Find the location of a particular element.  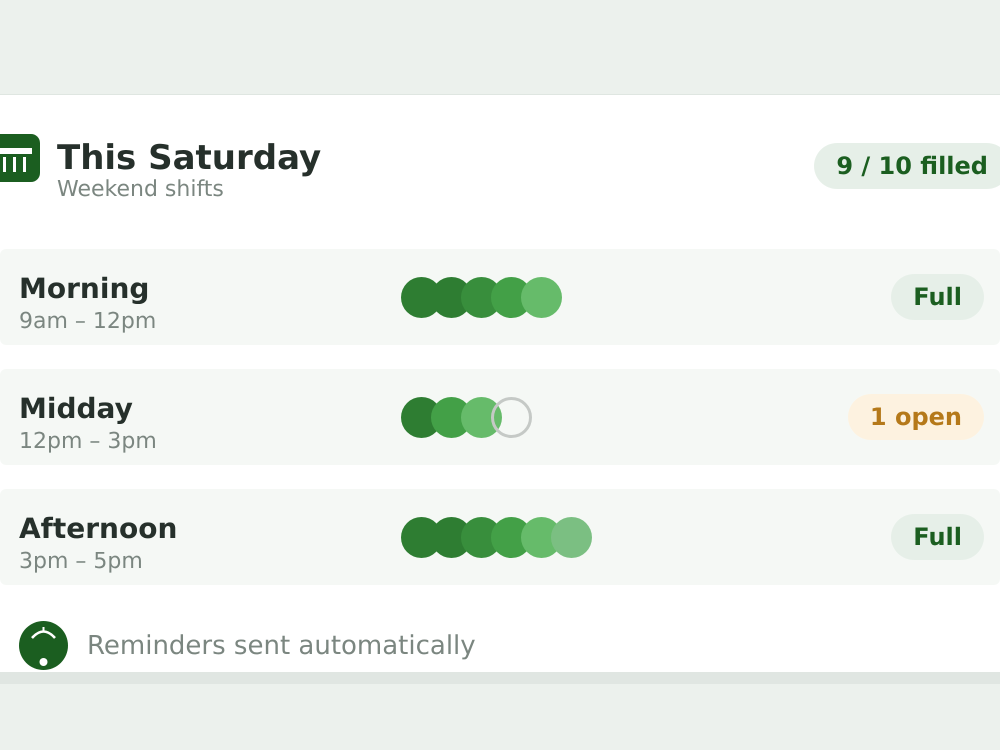

footer-note: Reminders sent automatically is located at coordinates (281, 645).